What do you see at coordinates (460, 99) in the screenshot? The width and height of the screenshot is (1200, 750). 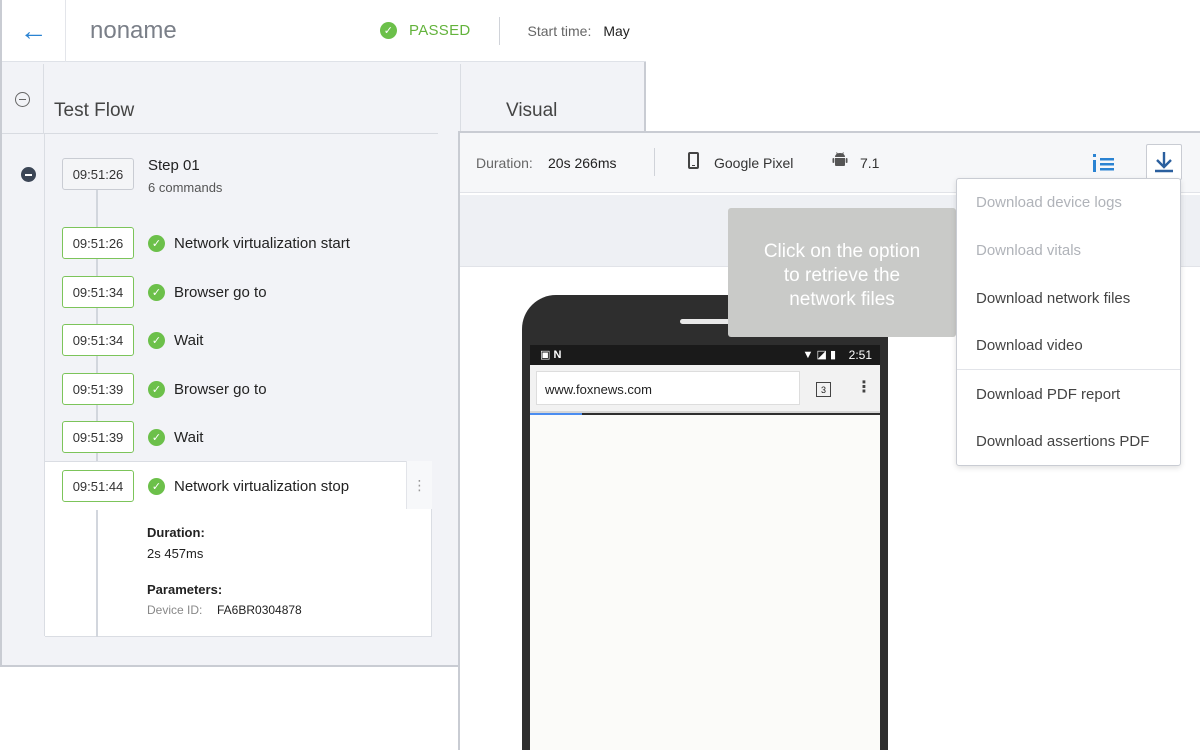 I see `panel-divider` at bounding box center [460, 99].